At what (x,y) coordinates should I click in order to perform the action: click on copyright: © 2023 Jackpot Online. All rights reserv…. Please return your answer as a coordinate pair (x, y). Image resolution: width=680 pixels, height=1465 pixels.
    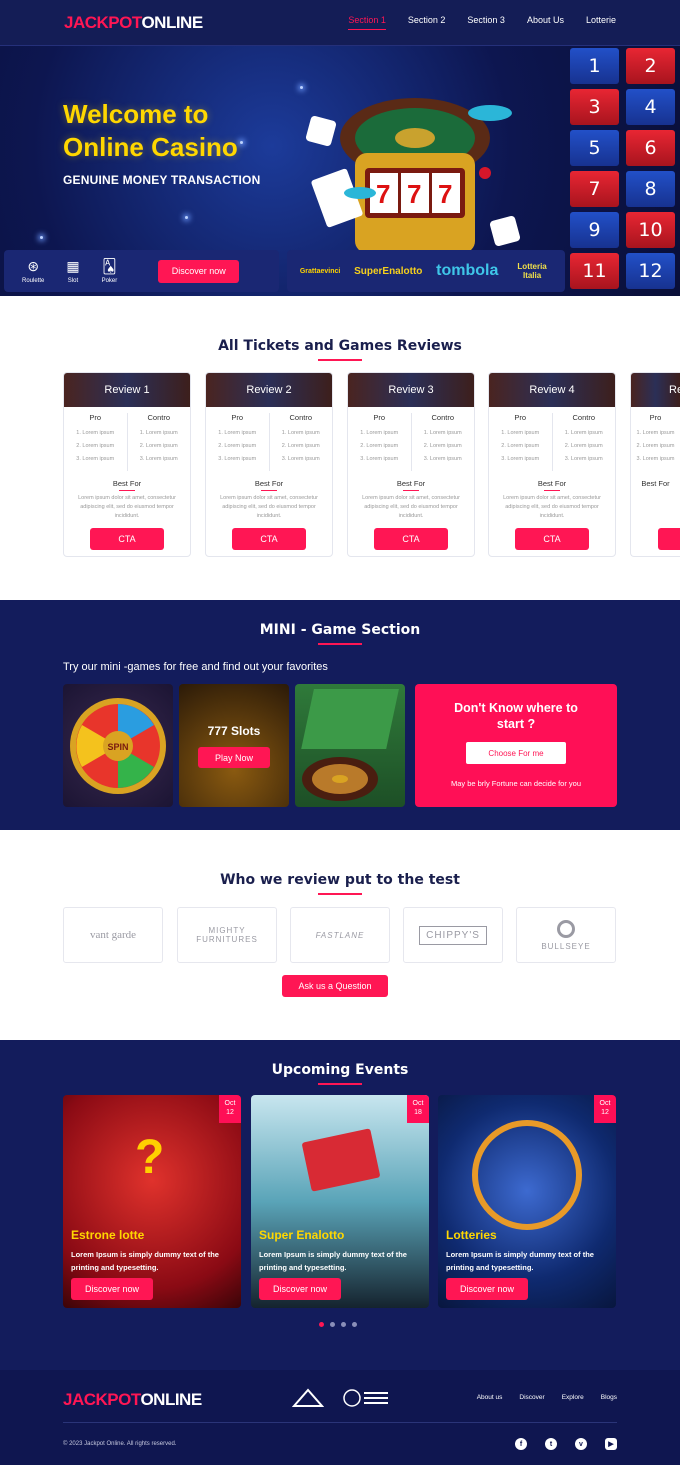
    Looking at the image, I should click on (120, 1444).